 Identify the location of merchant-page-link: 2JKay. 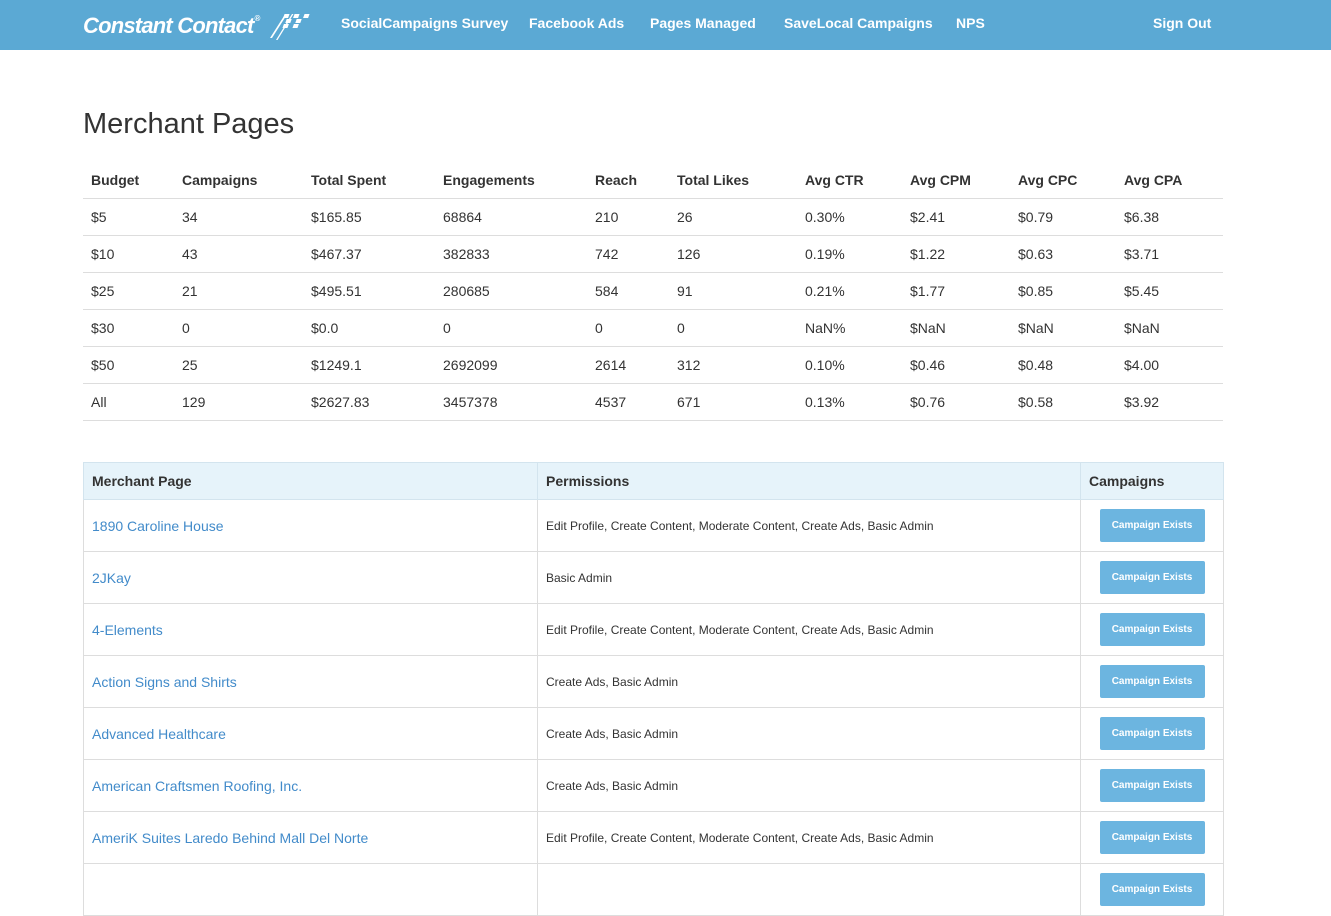
(111, 578).